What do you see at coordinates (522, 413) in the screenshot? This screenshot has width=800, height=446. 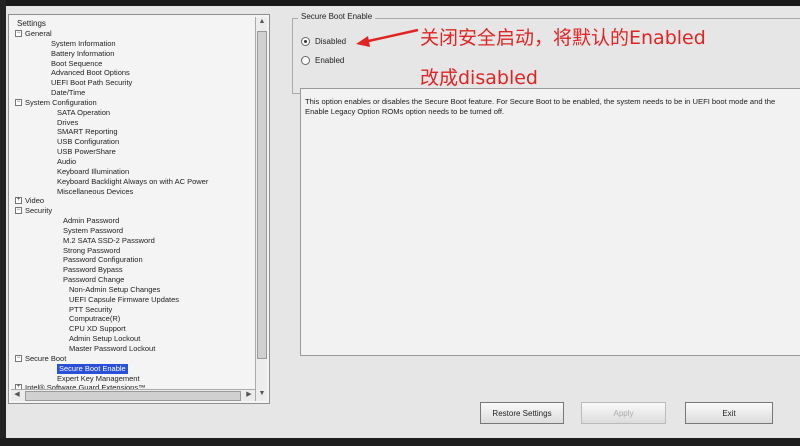 I see `restore-settings-button: Restore Settings` at bounding box center [522, 413].